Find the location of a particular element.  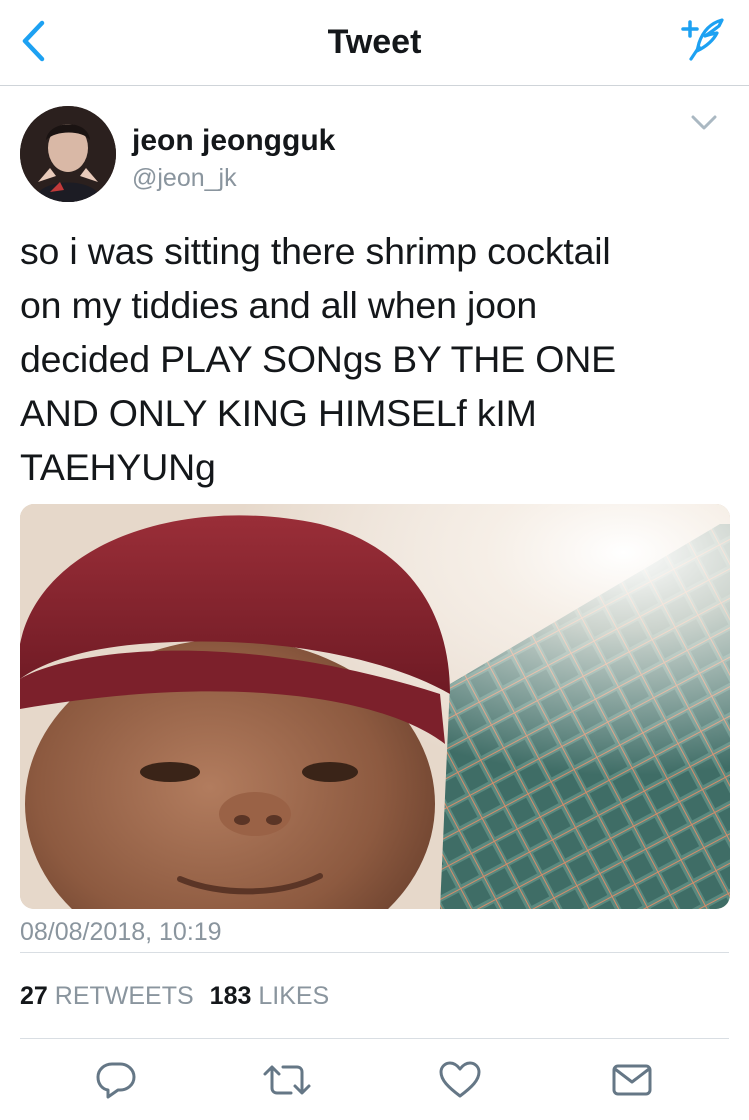

navigation-bar: Tweet is located at coordinates (374, 43).